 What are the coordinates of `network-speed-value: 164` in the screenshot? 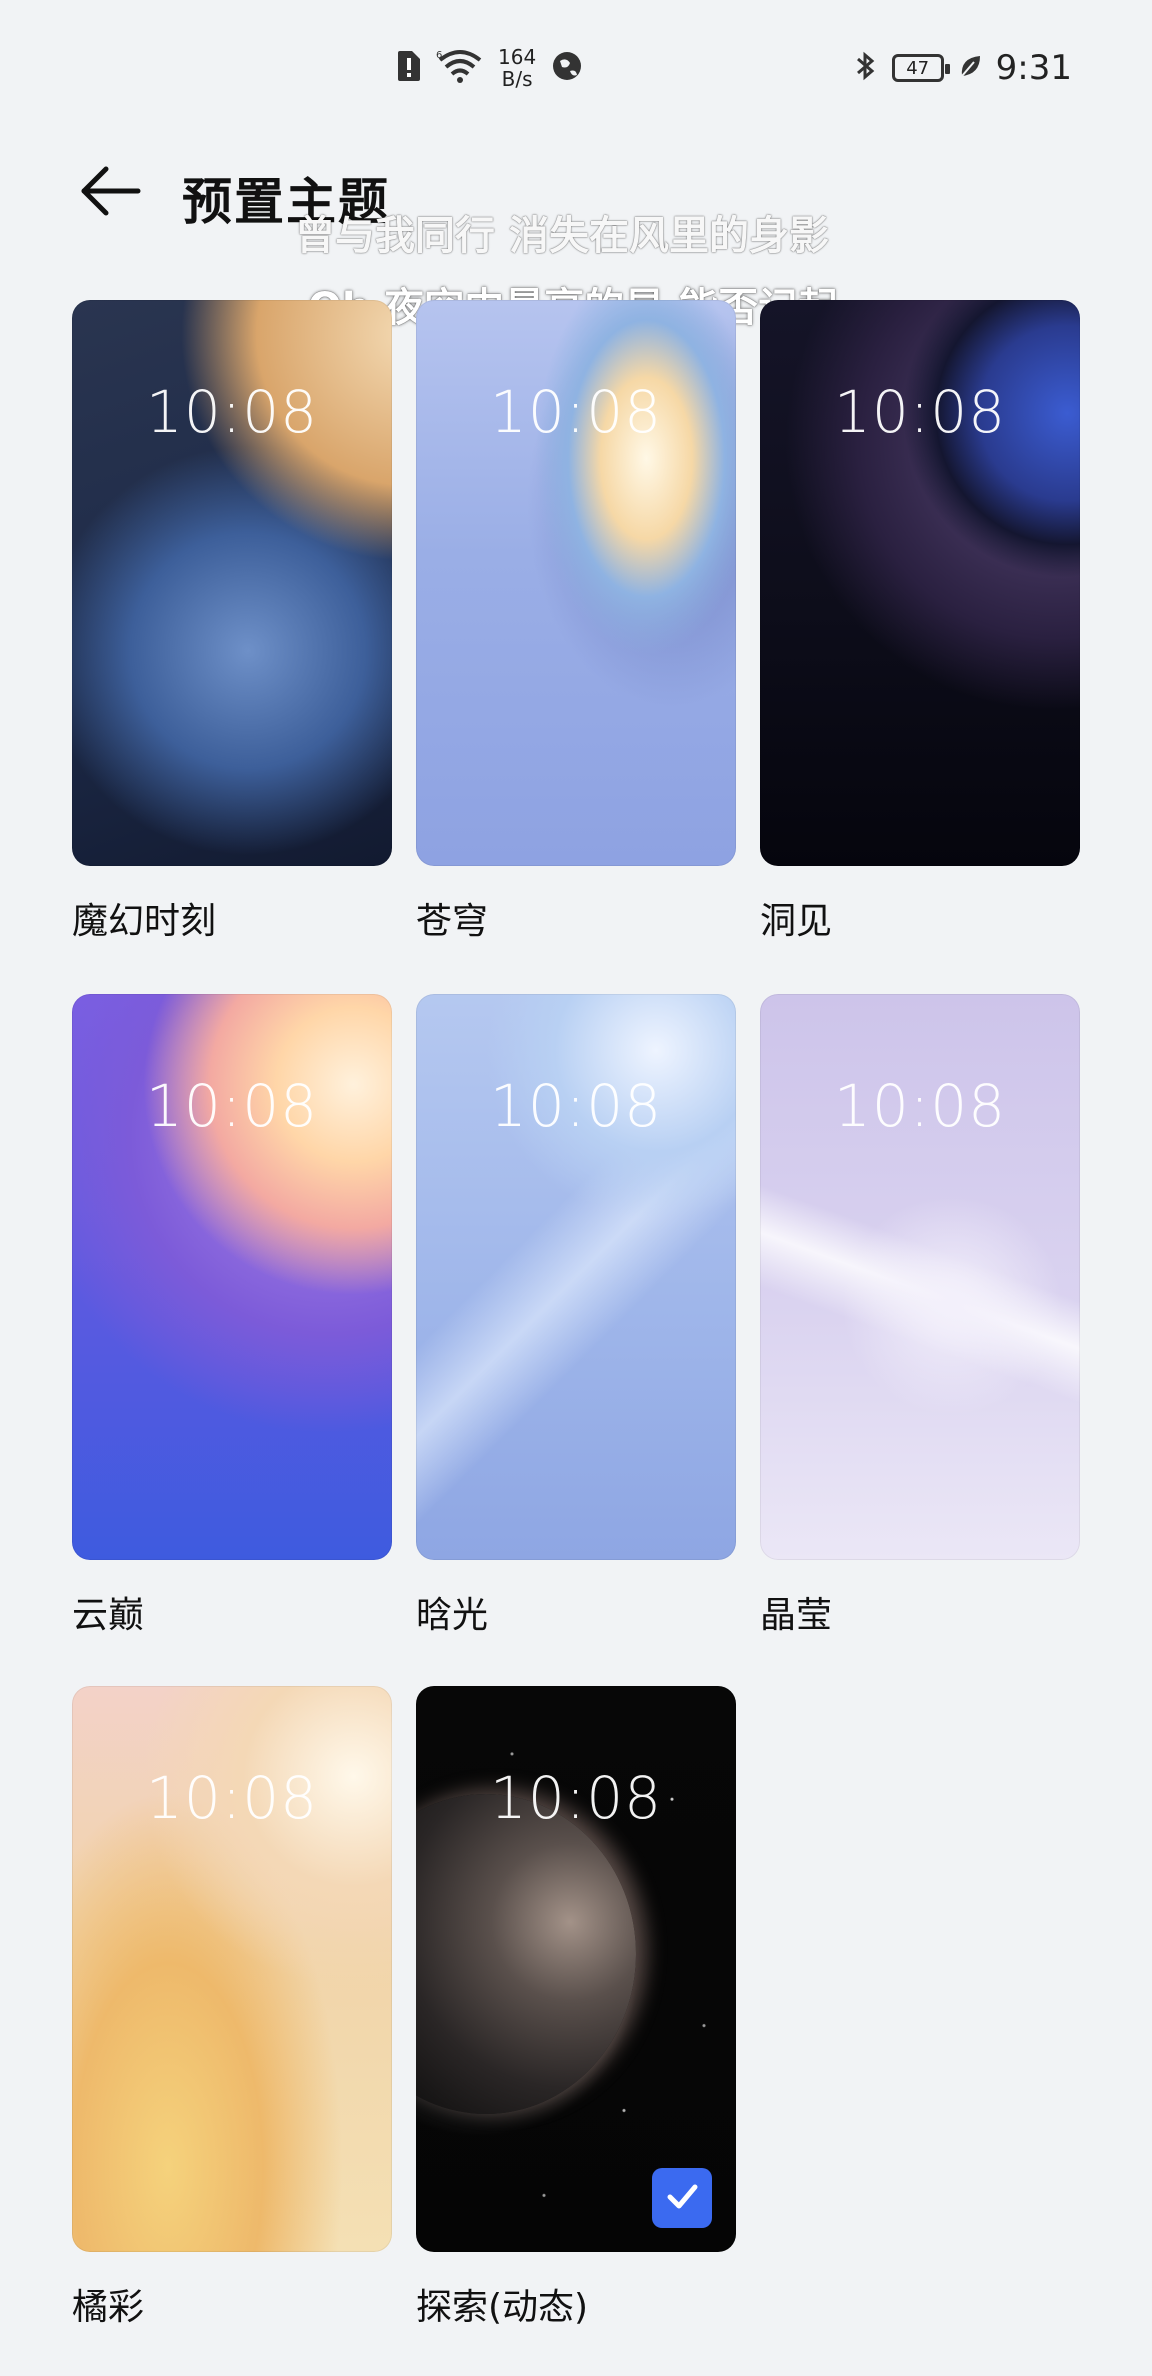 It's located at (517, 57).